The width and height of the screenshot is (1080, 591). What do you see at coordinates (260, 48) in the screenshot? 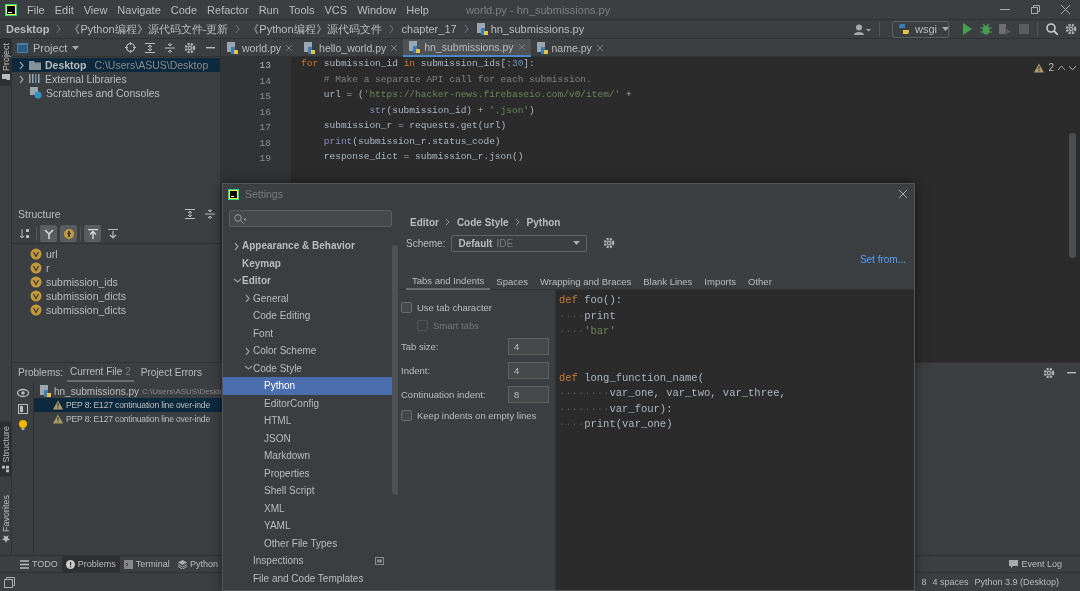
I see `editor-tab: world.py` at bounding box center [260, 48].